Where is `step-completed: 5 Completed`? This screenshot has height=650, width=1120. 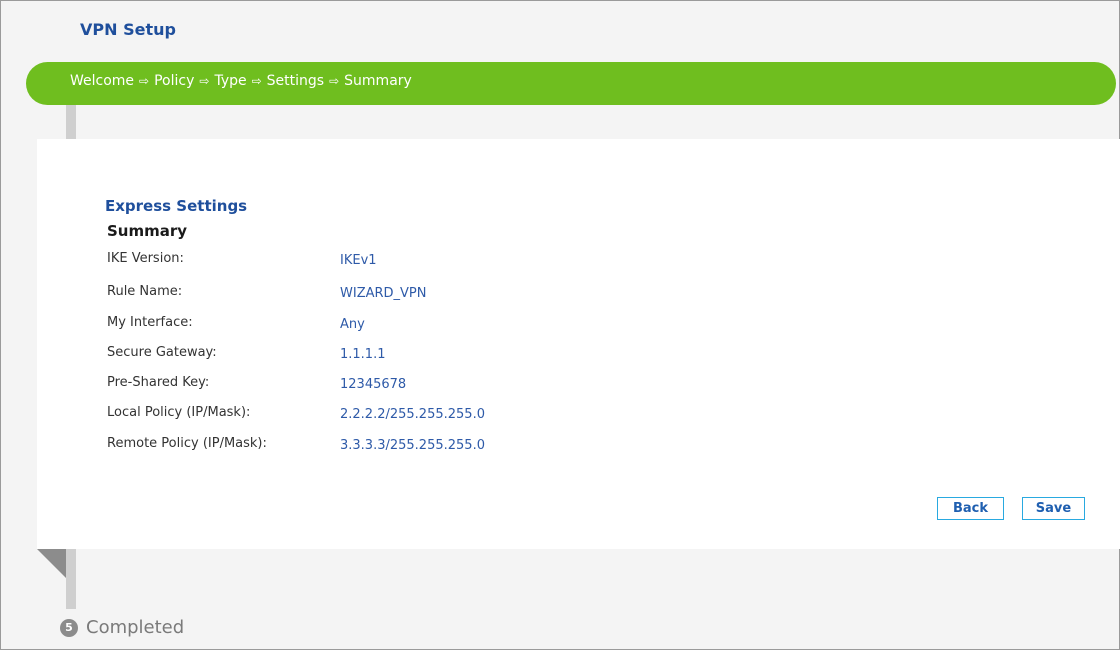
step-completed: 5 Completed is located at coordinates (122, 627).